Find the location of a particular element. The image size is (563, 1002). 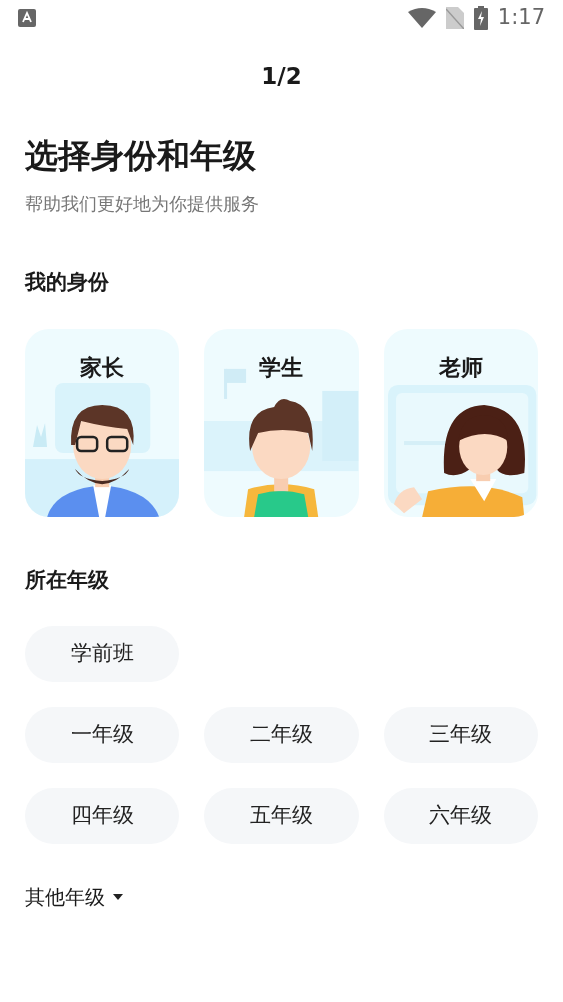

battery-charging-icon is located at coordinates (480, 18).